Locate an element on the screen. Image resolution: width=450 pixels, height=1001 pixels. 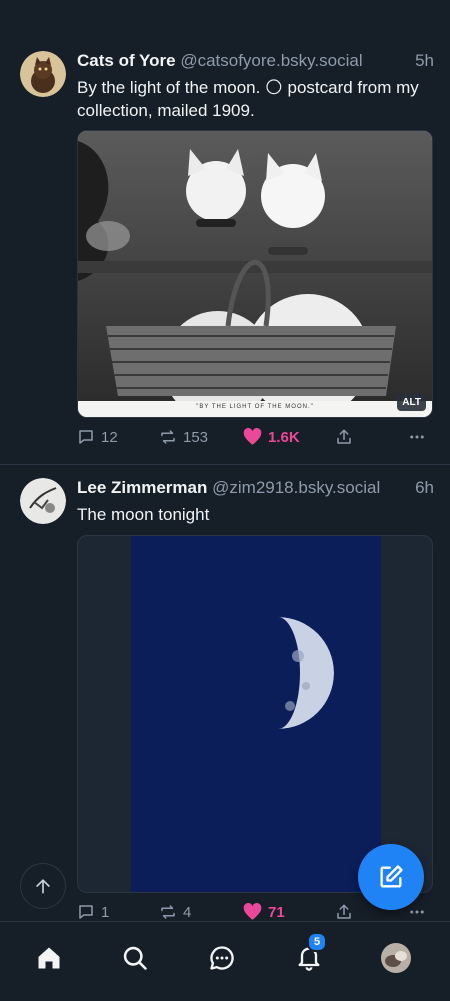
repost-button: 153 is located at coordinates (183, 437).